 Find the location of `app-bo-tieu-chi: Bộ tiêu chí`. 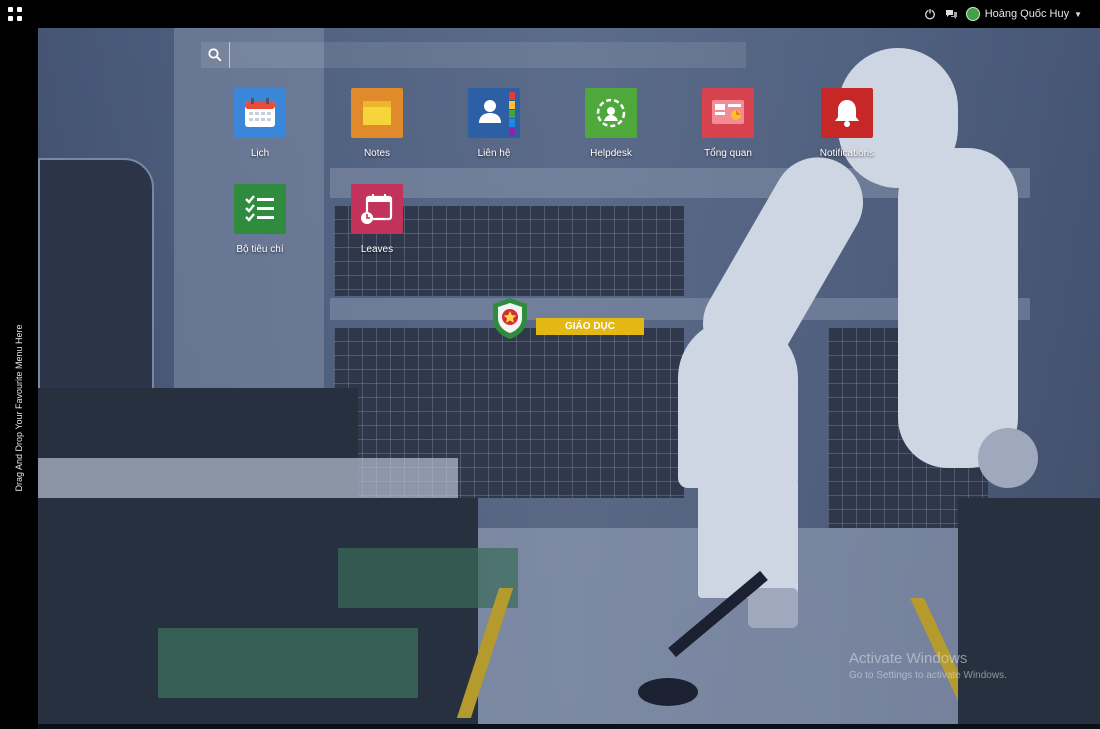

app-bo-tieu-chi: Bộ tiêu chí is located at coordinates (260, 219).